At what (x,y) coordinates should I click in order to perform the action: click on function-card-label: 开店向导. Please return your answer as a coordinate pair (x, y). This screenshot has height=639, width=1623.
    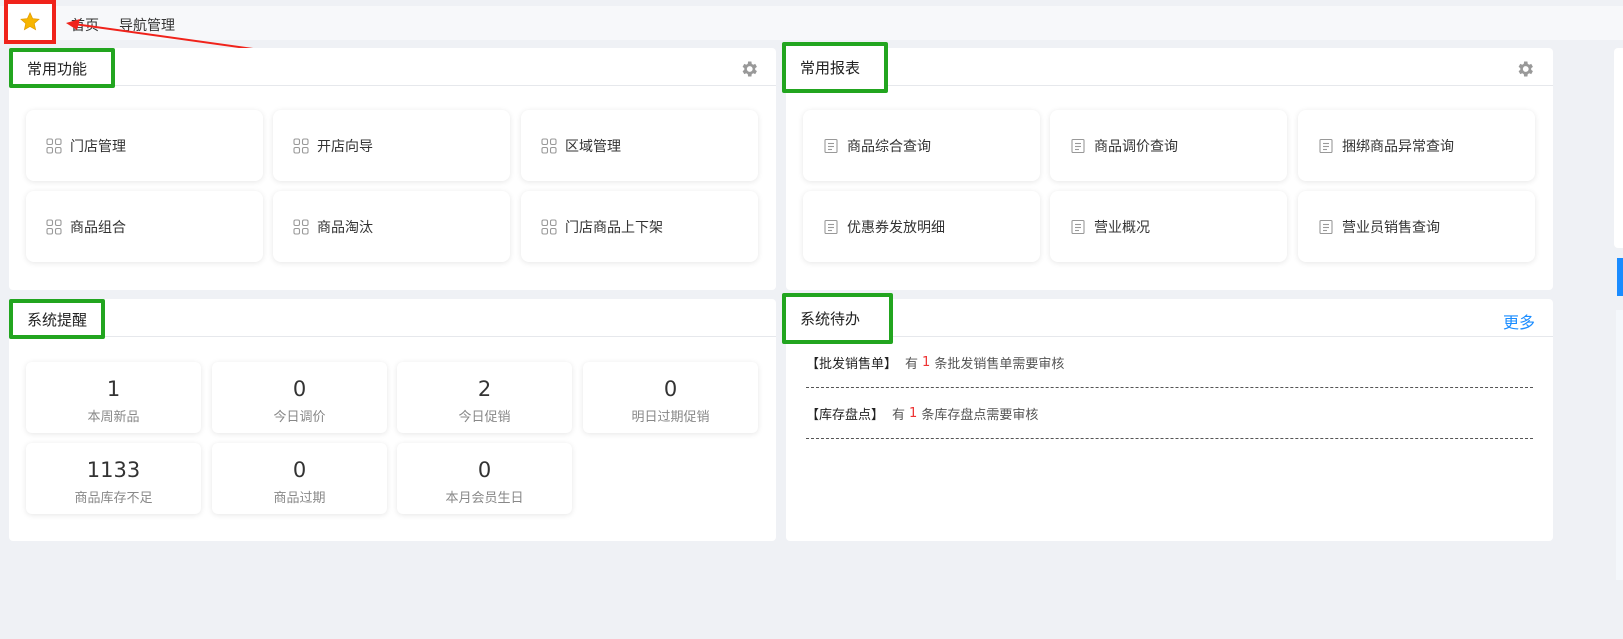
    Looking at the image, I should click on (345, 146).